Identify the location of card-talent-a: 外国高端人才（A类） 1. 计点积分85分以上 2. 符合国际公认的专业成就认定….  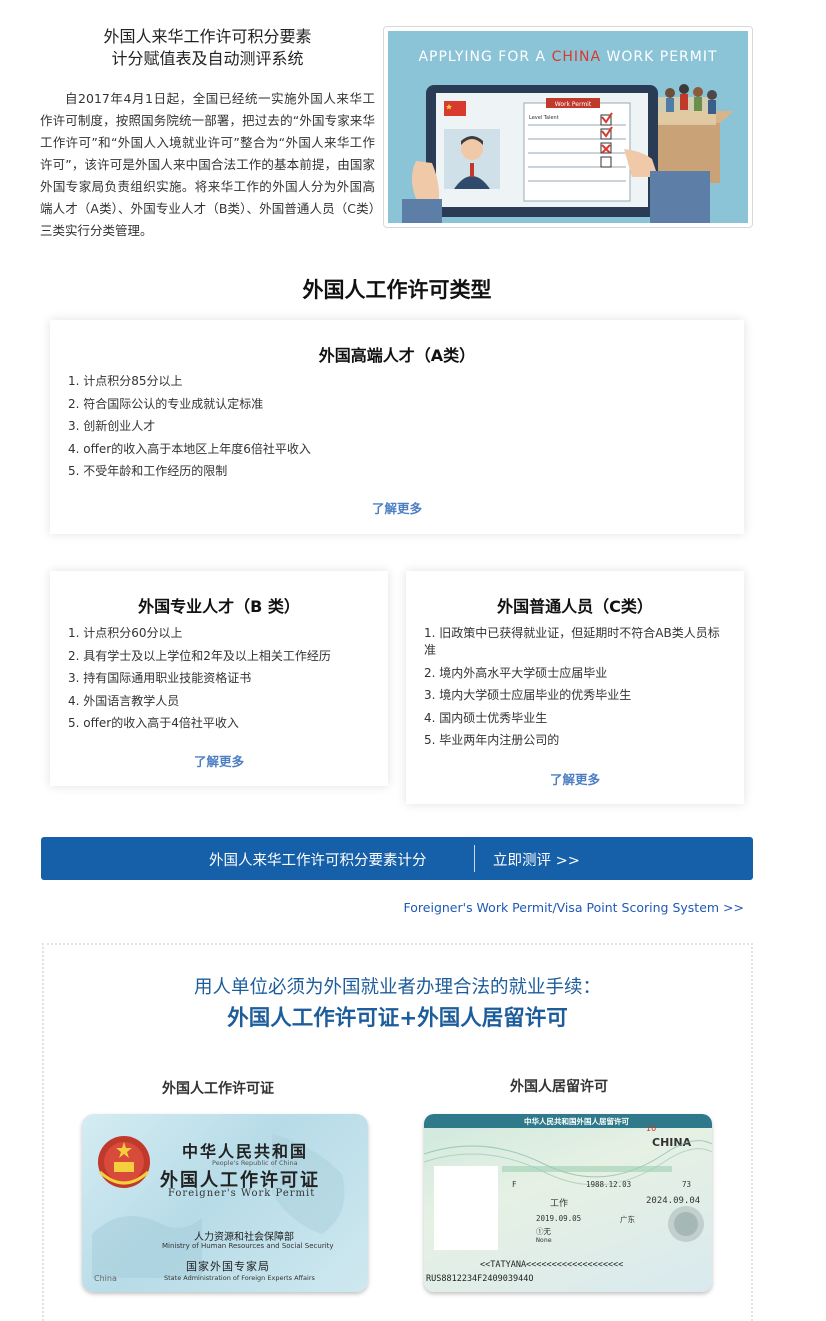
(397, 427).